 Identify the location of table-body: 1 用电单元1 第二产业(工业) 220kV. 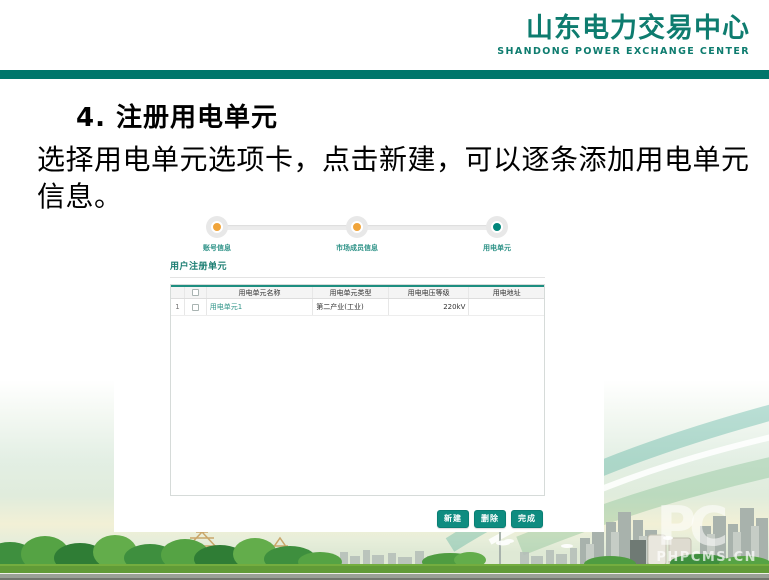
(357, 307).